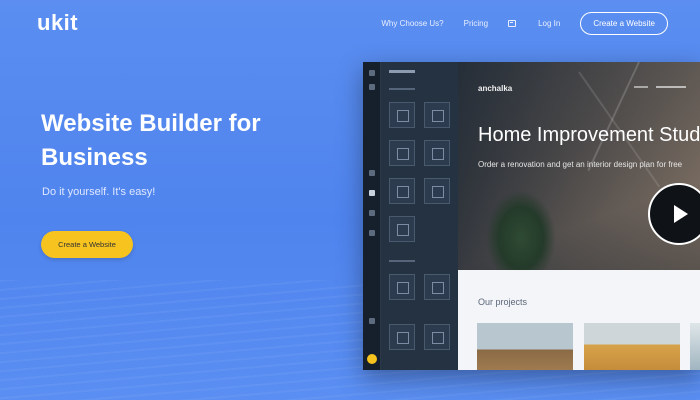 The height and width of the screenshot is (400, 700). What do you see at coordinates (589, 135) in the screenshot?
I see `site-title: Home Improvement Stud` at bounding box center [589, 135].